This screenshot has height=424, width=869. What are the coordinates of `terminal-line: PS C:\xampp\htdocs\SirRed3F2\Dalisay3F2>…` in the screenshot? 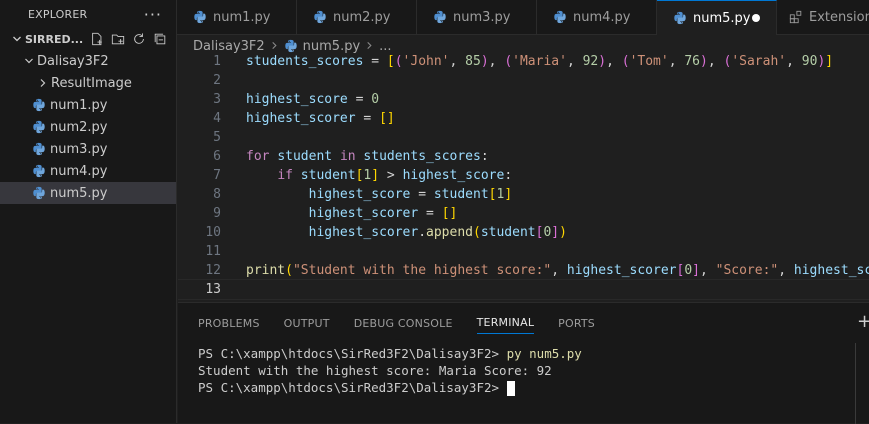 It's located at (390, 353).